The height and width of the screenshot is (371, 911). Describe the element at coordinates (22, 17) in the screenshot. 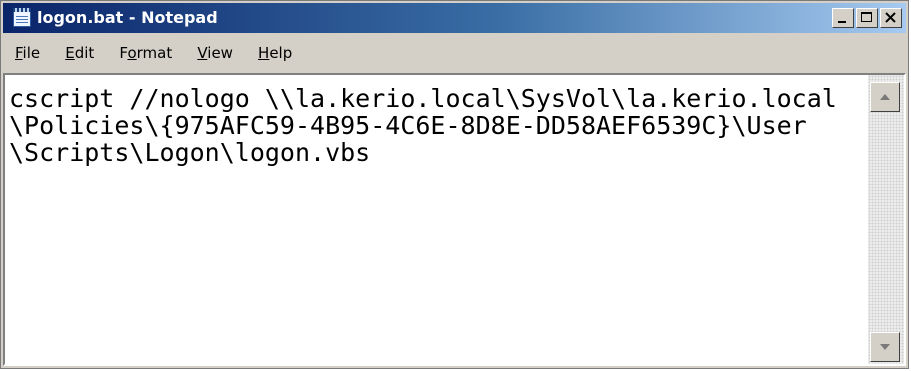

I see `notepad-icon` at that location.